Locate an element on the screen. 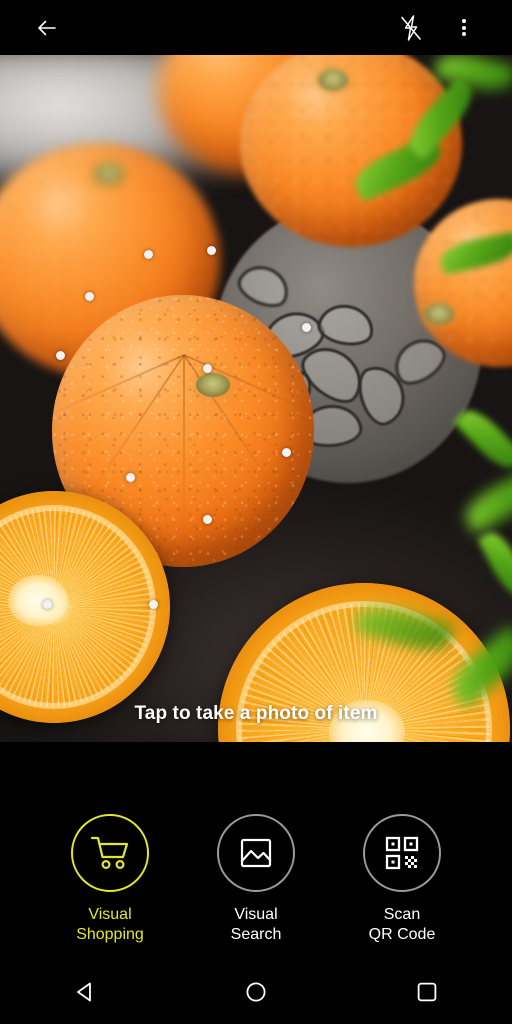 The width and height of the screenshot is (512, 1024). nav-back-button is located at coordinates (85, 992).